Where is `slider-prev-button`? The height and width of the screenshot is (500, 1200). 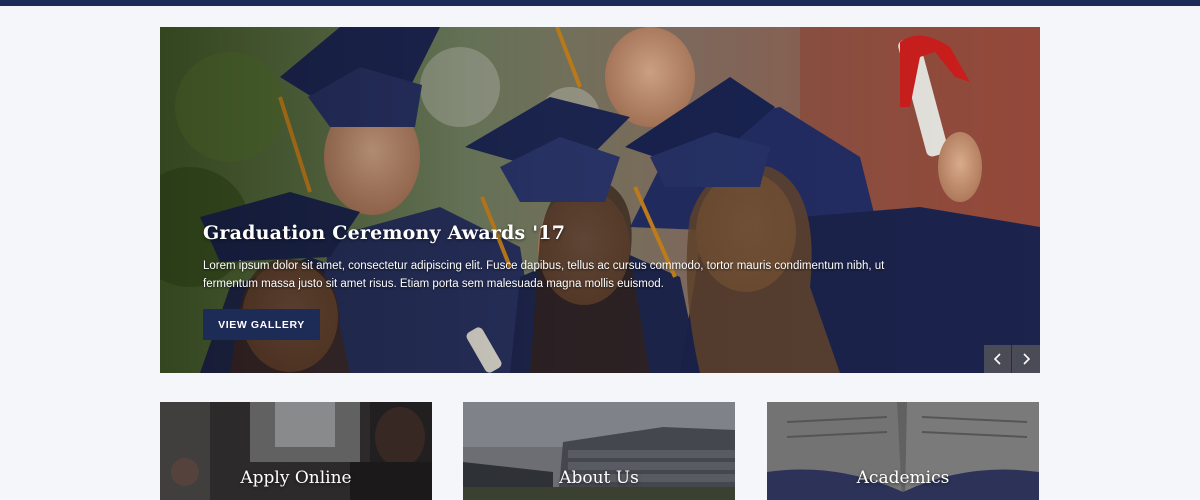 slider-prev-button is located at coordinates (998, 359).